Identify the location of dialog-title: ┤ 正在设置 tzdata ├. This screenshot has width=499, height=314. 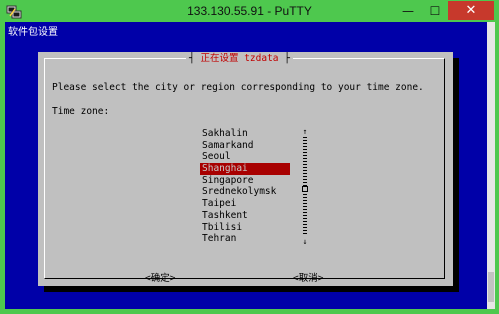
(239, 58).